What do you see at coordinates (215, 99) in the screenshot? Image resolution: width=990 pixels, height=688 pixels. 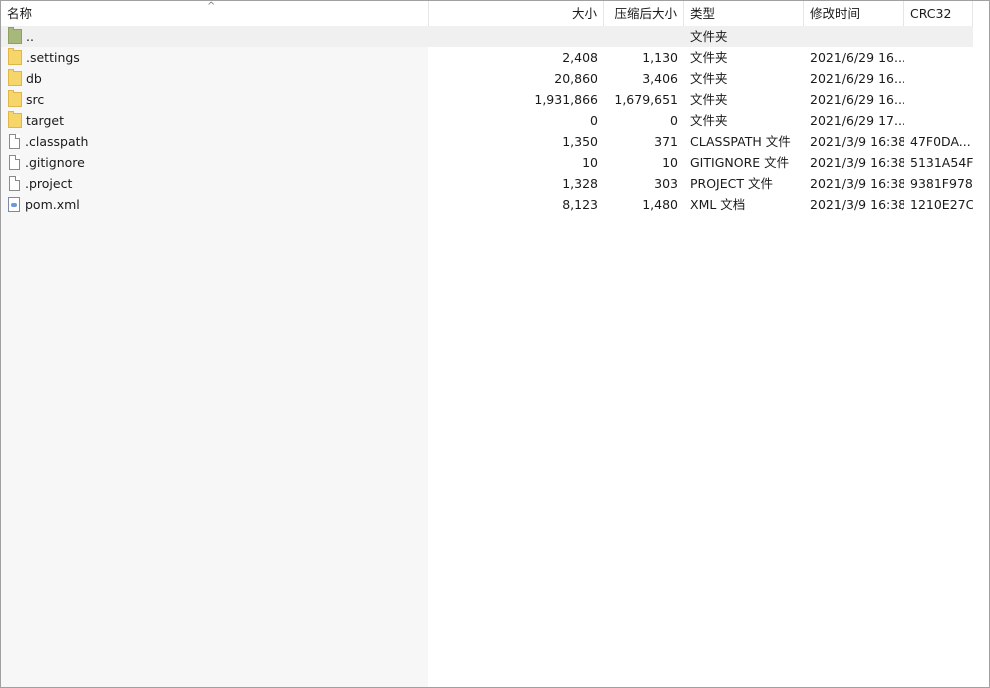 I see `name-cell: src` at bounding box center [215, 99].